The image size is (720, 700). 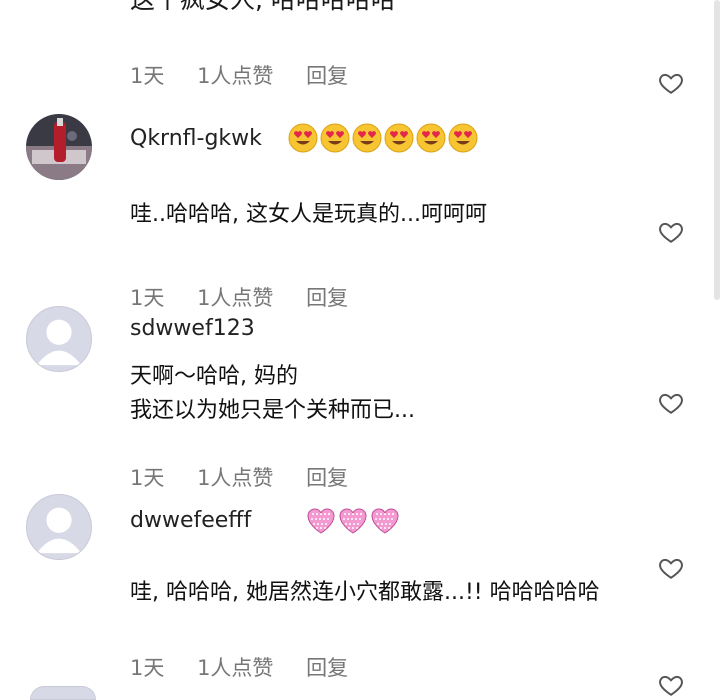 What do you see at coordinates (192, 328) in the screenshot?
I see `username: sdwwef123` at bounding box center [192, 328].